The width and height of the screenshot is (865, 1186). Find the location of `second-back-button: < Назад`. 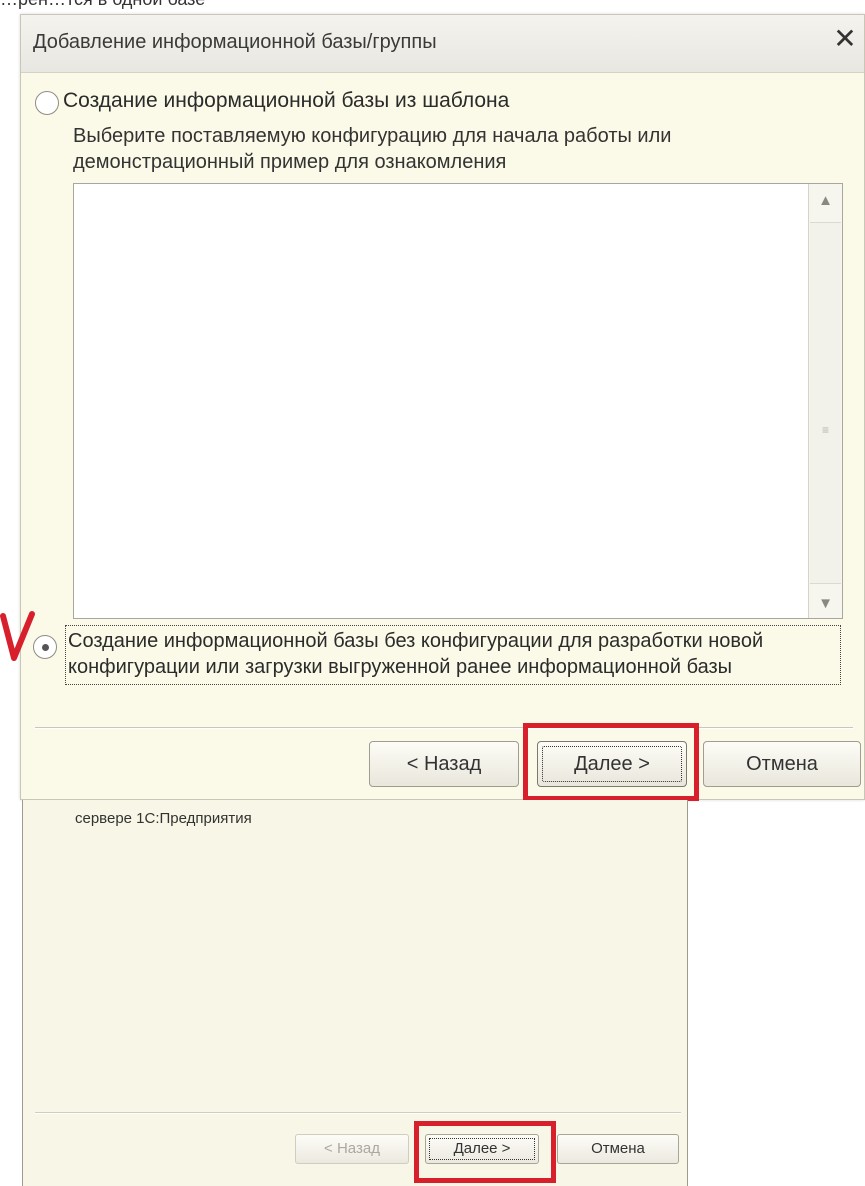

second-back-button: < Назад is located at coordinates (352, 1149).